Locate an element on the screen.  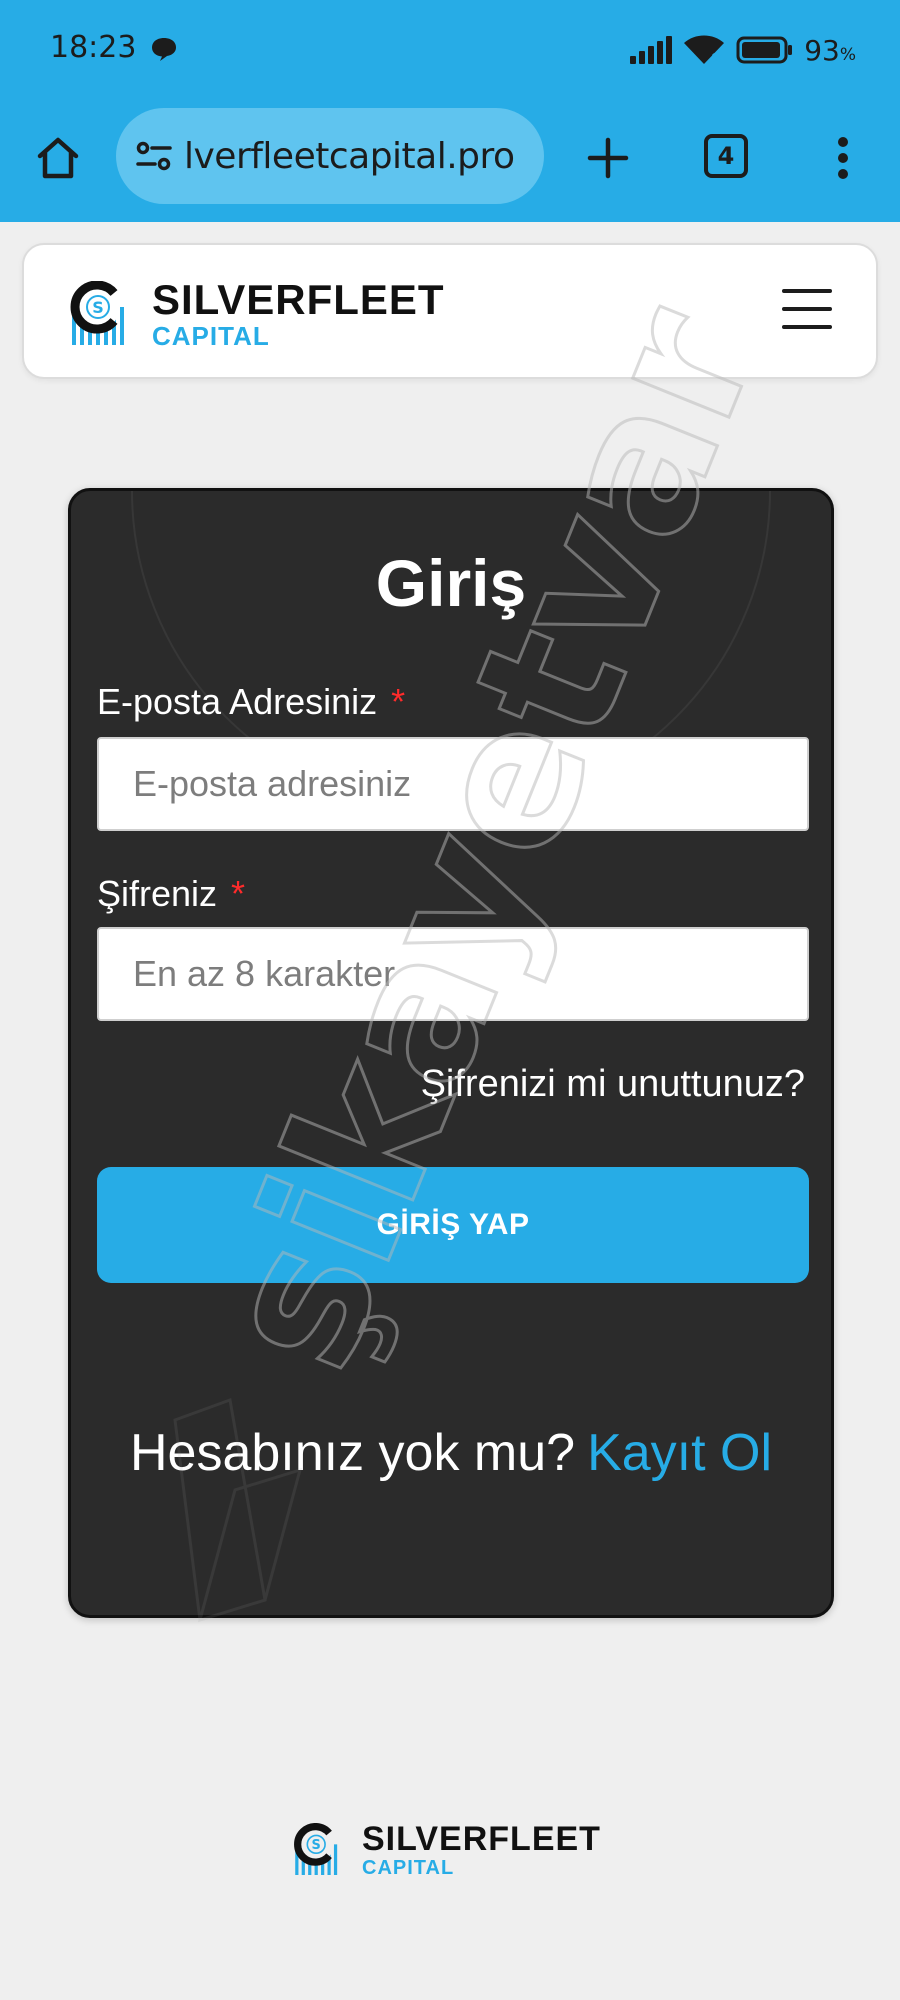
hamburger-icon is located at coordinates (807, 309).